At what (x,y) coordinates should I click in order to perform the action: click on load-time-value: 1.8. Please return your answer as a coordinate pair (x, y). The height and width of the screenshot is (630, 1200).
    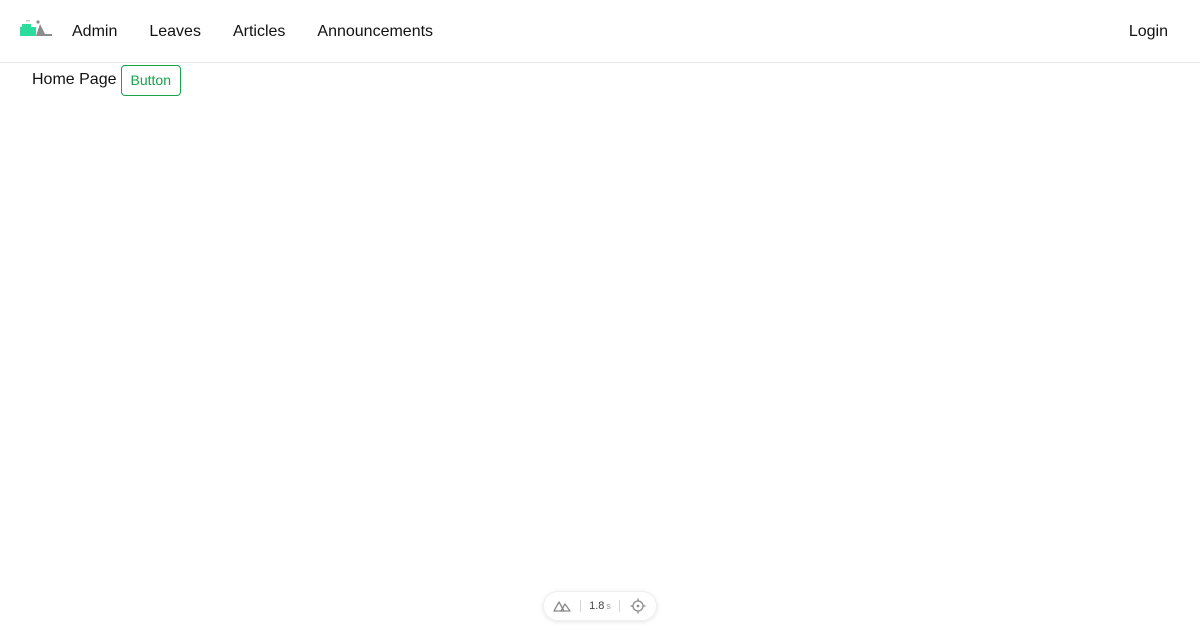
    Looking at the image, I should click on (597, 606).